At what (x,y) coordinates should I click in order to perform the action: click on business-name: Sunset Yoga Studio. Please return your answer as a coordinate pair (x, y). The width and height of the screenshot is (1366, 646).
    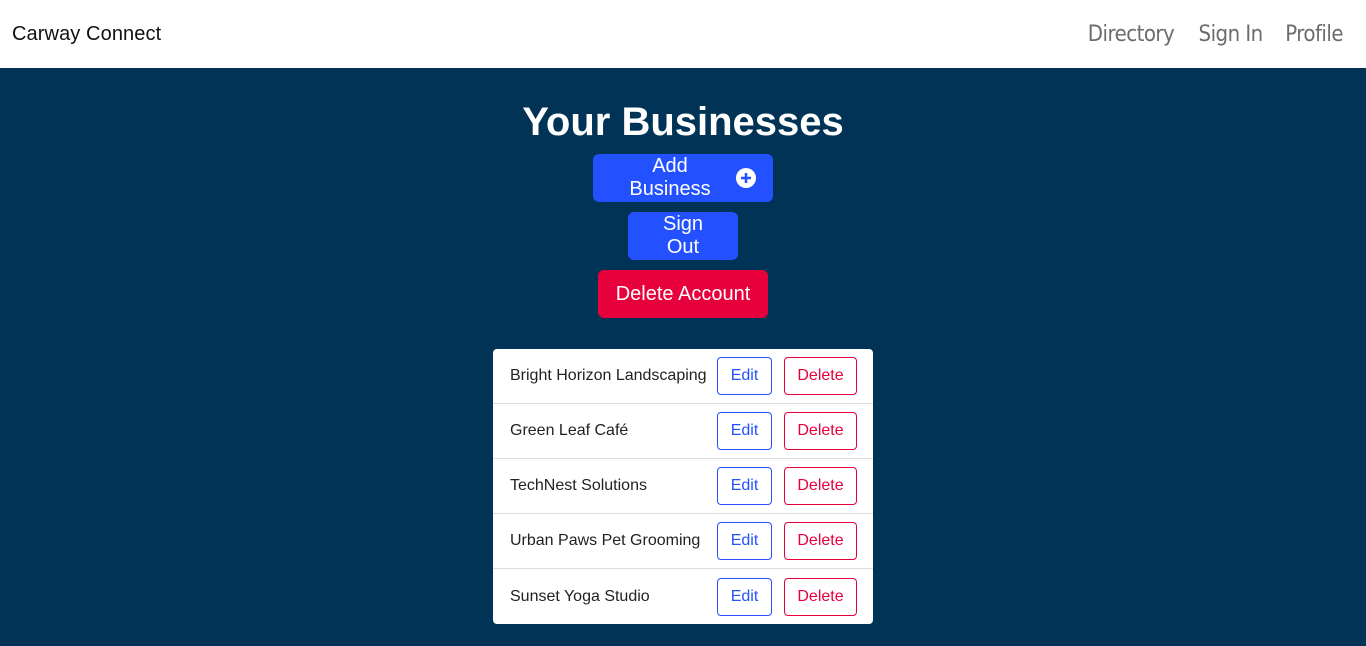
    Looking at the image, I should click on (580, 596).